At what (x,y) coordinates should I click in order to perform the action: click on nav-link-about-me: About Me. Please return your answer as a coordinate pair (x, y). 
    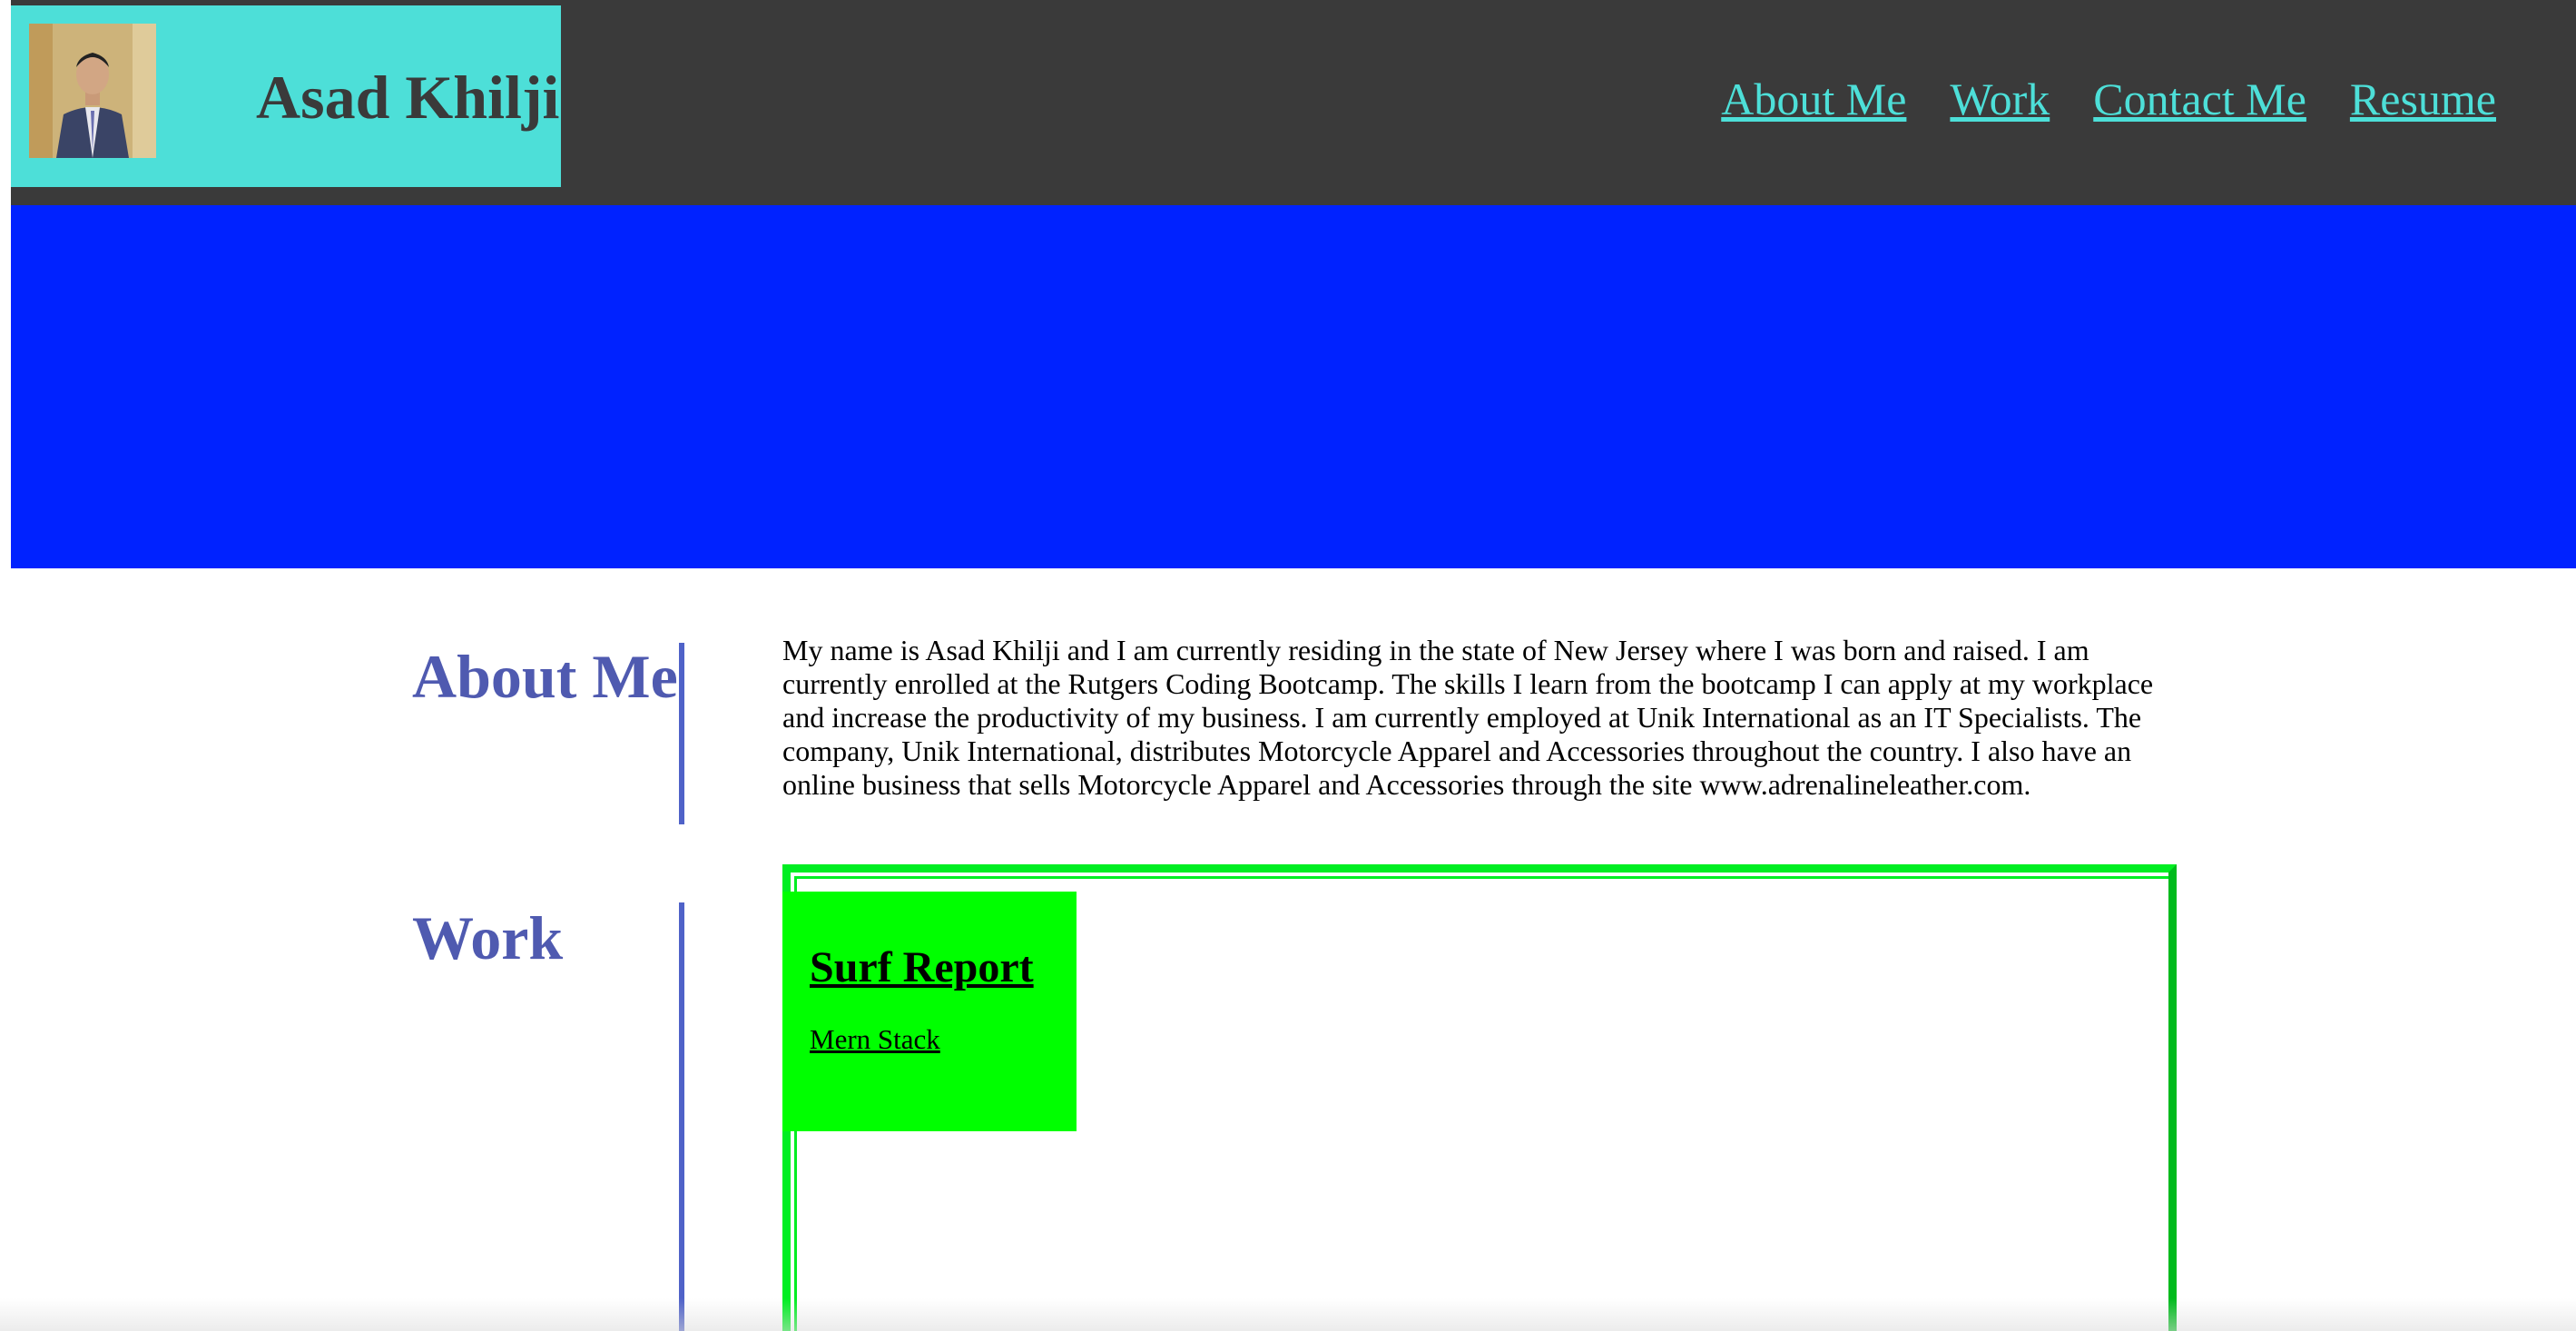
    Looking at the image, I should click on (1813, 99).